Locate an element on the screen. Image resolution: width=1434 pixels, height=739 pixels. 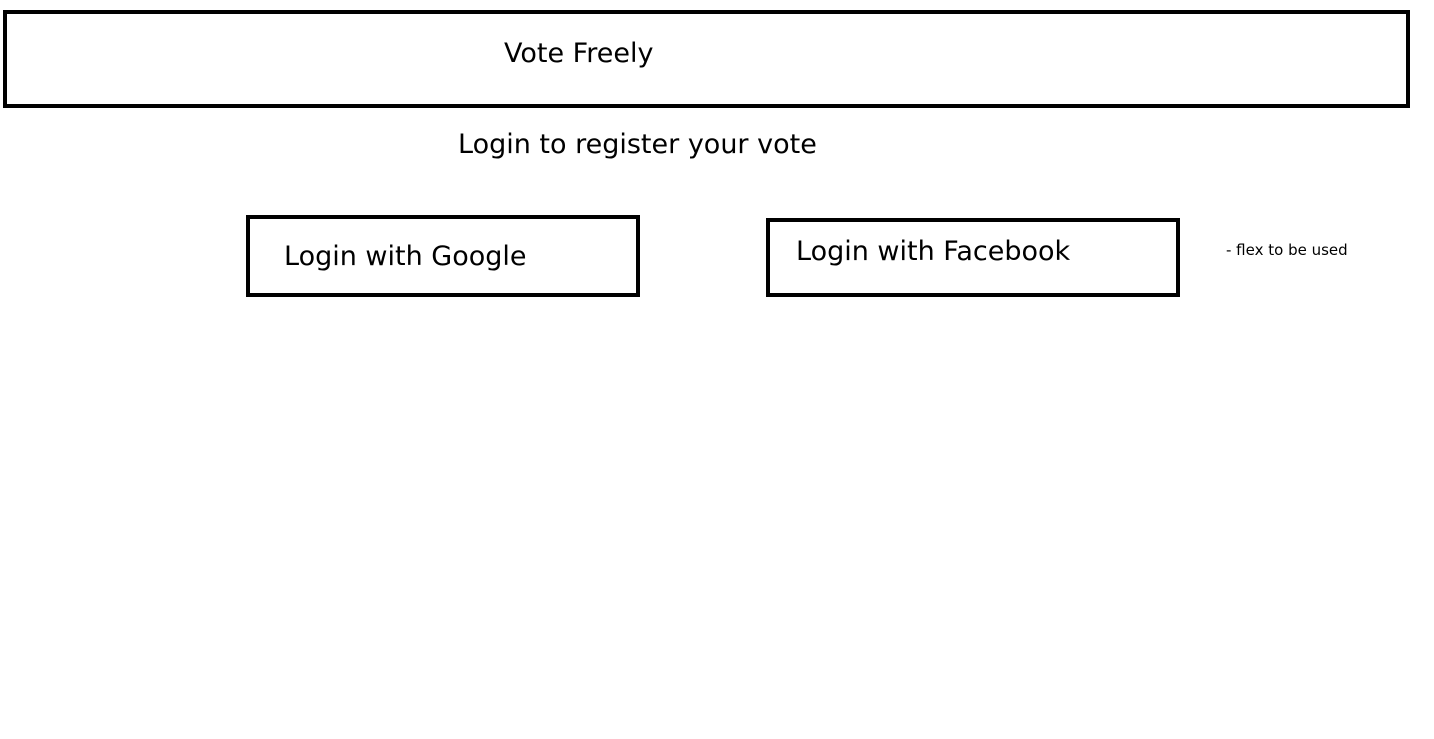
login-with-google-button: Login with Google is located at coordinates (443, 256).